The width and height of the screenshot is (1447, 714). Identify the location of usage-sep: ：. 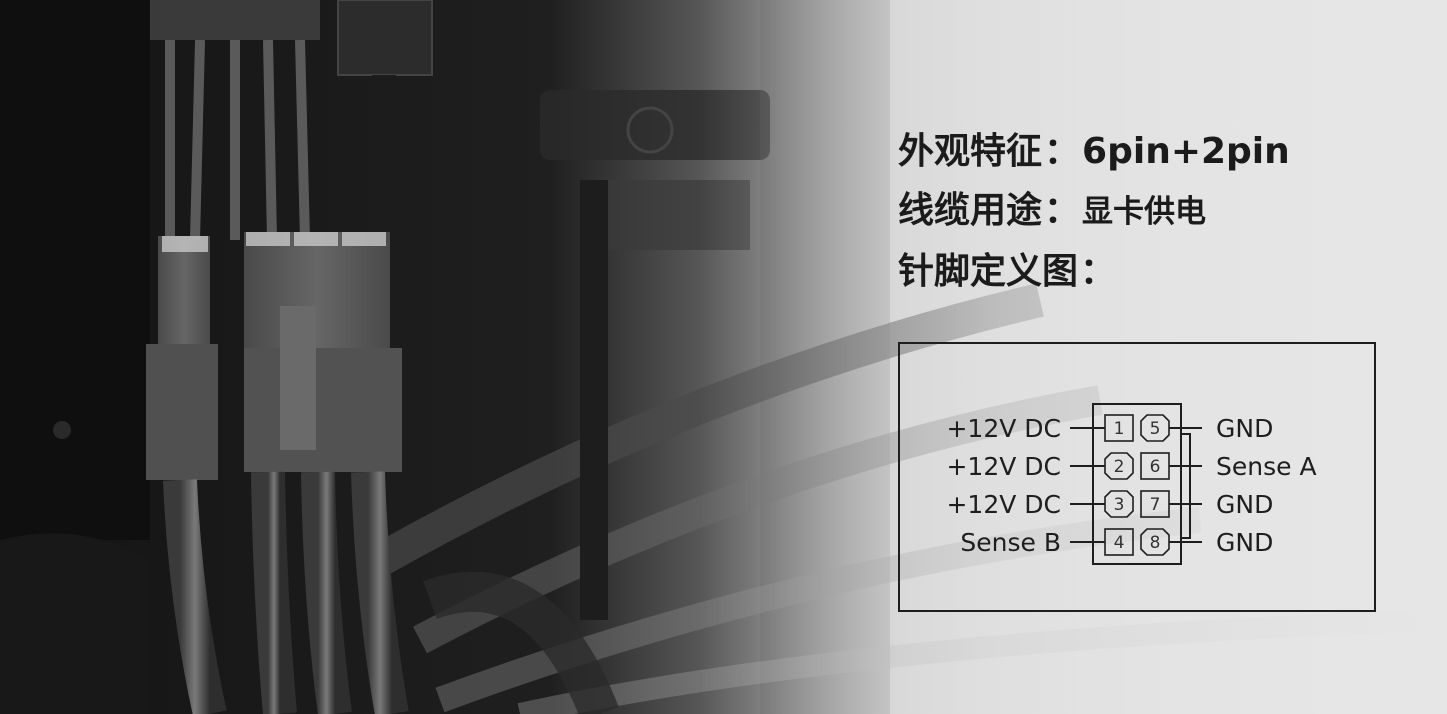
(1062, 210).